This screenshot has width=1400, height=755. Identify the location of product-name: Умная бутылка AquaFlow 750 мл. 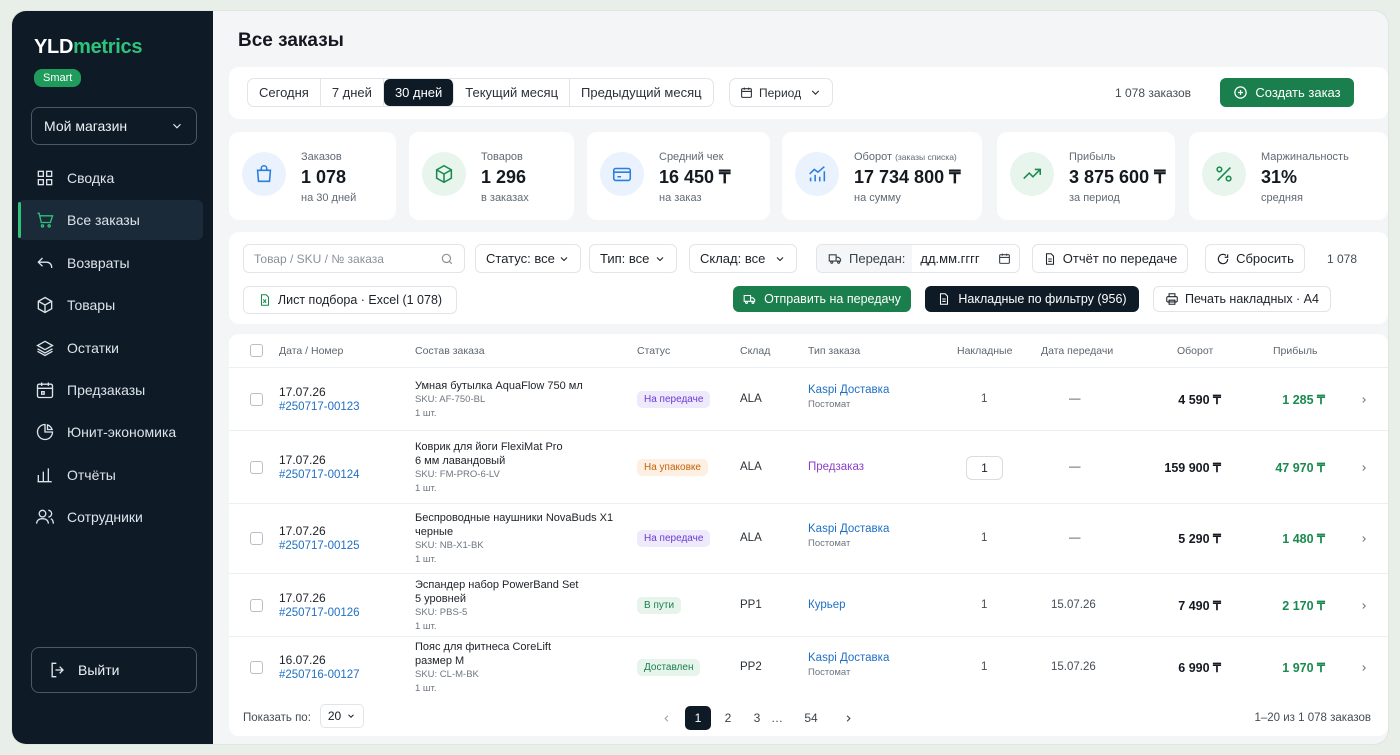
(499, 385).